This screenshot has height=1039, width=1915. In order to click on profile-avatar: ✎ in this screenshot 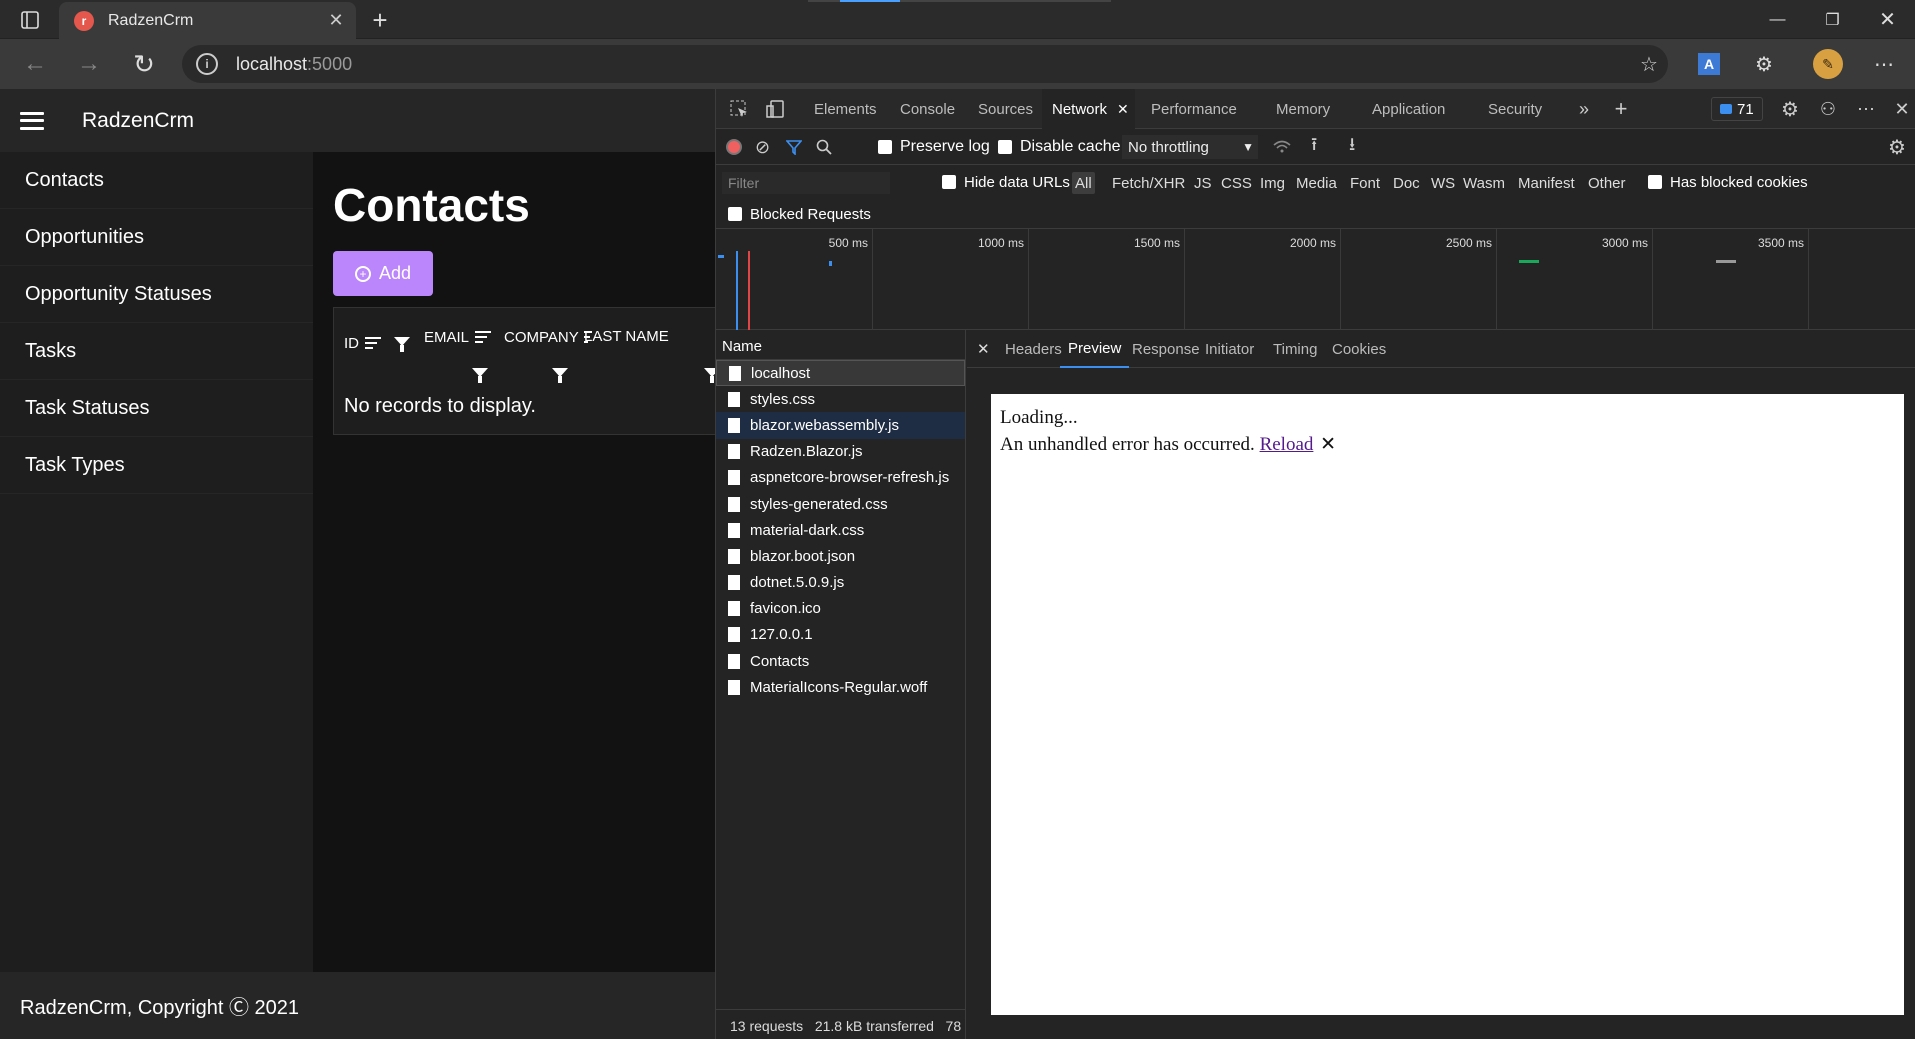, I will do `click(1828, 64)`.